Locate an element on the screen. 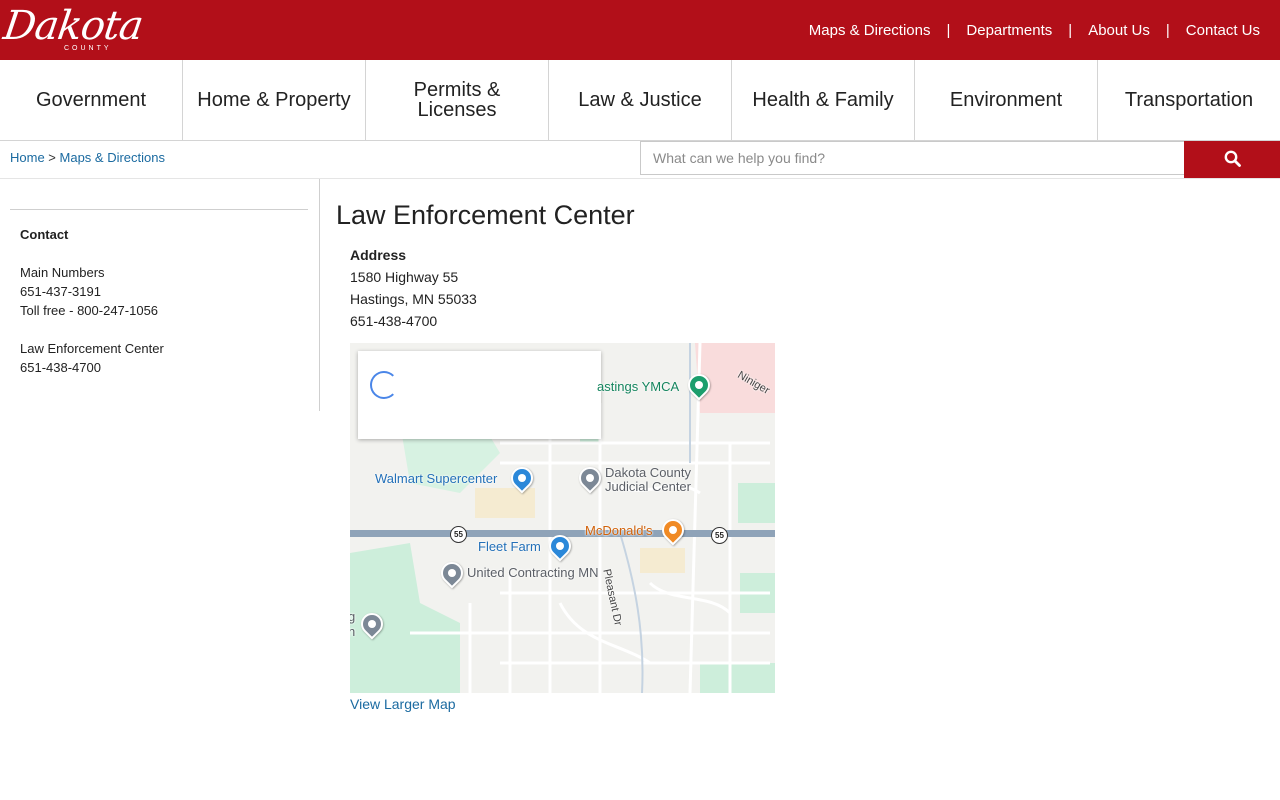 The width and height of the screenshot is (1280, 800). breadcrumb: Home > Maps & Directions is located at coordinates (87, 157).